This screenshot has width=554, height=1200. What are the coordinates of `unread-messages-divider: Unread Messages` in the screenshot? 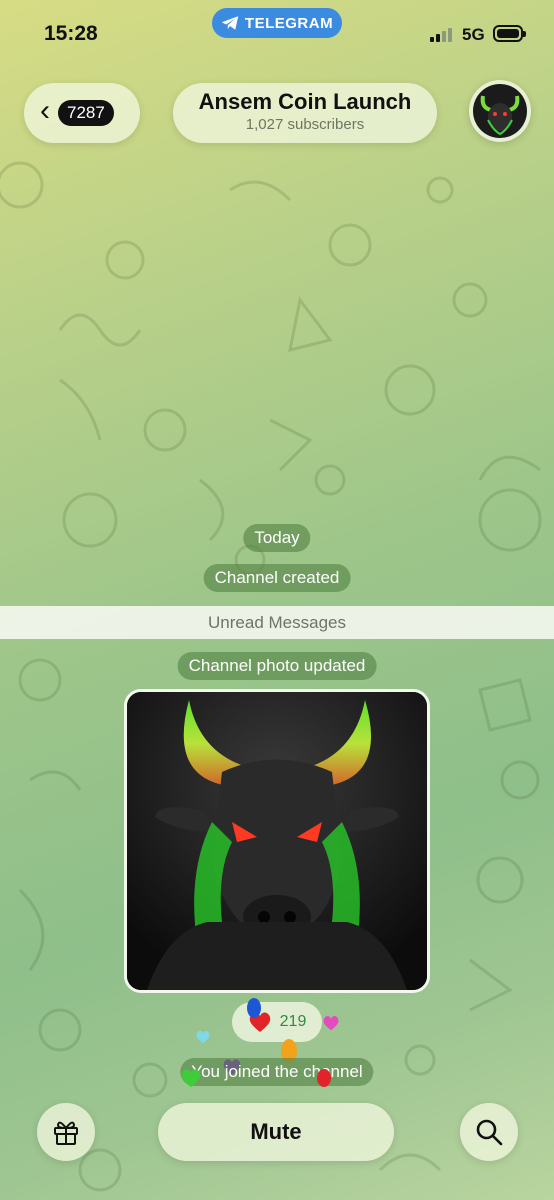 It's located at (277, 622).